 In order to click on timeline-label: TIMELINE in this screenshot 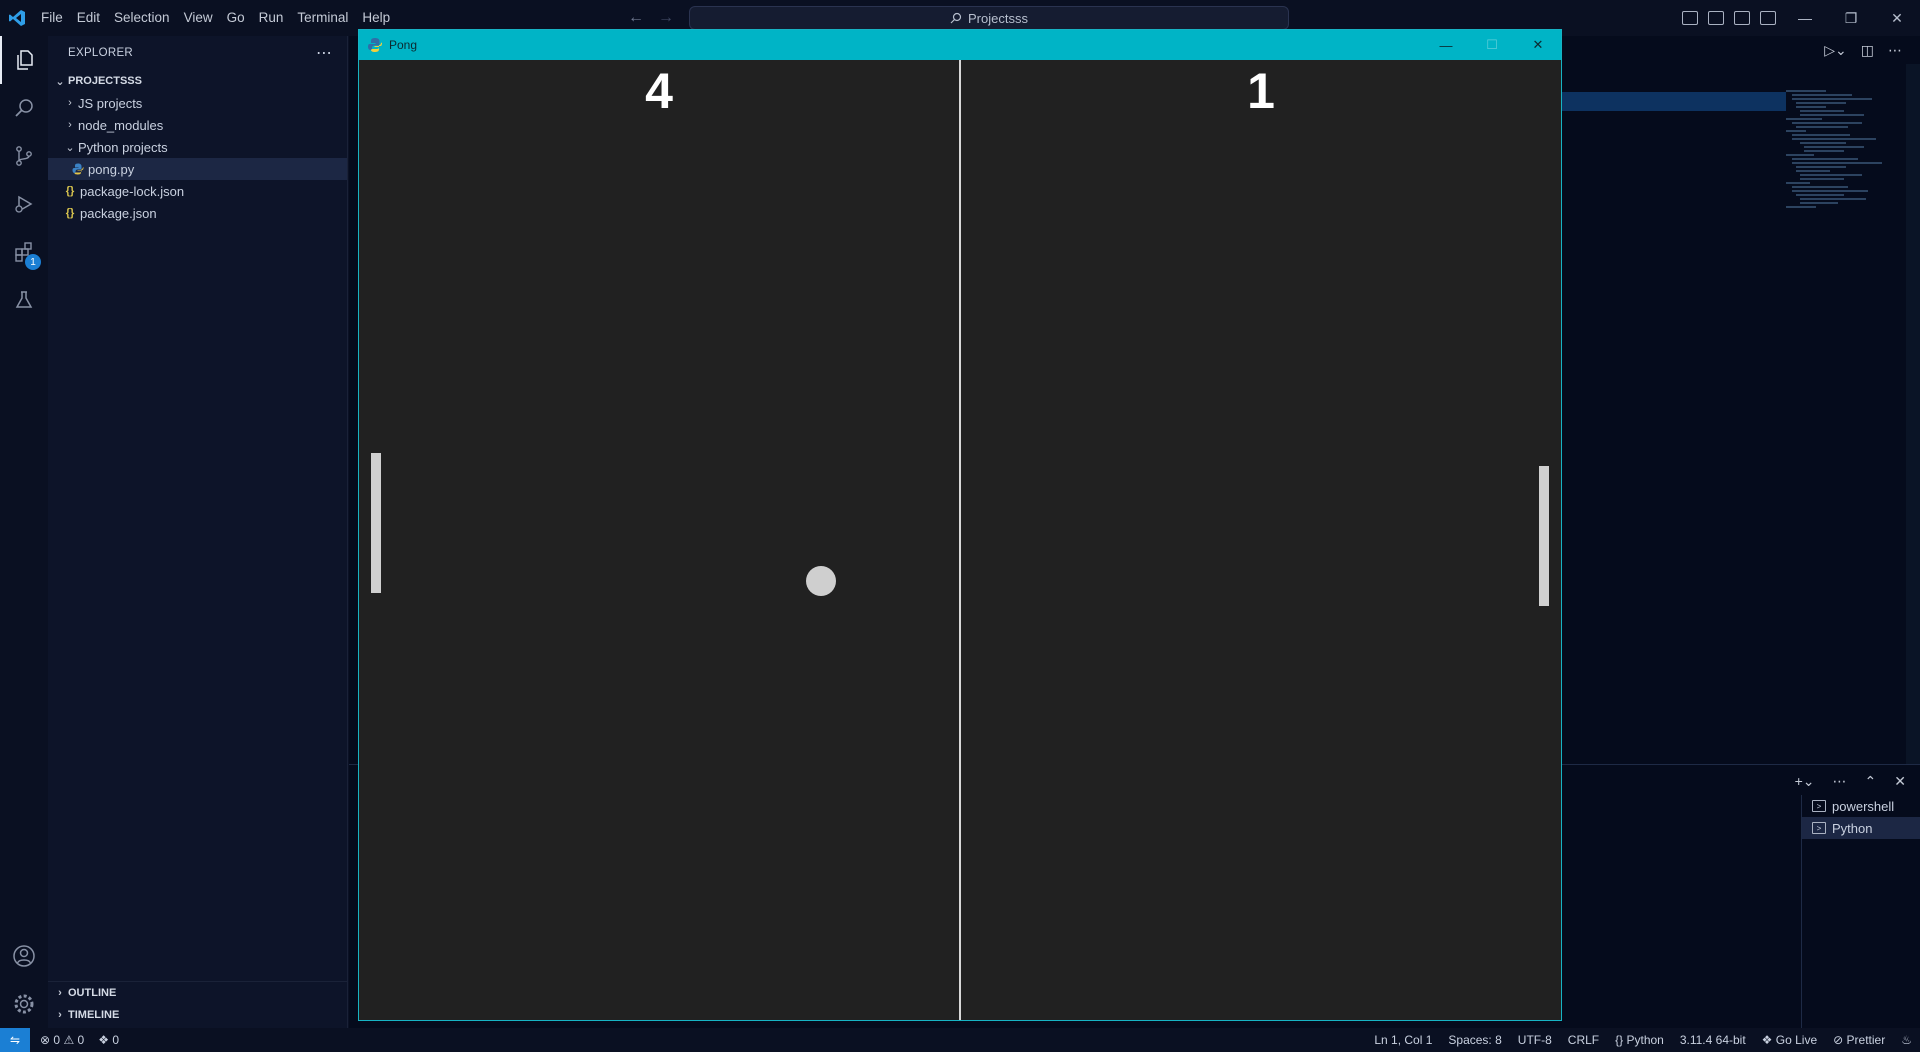, I will do `click(94, 1015)`.